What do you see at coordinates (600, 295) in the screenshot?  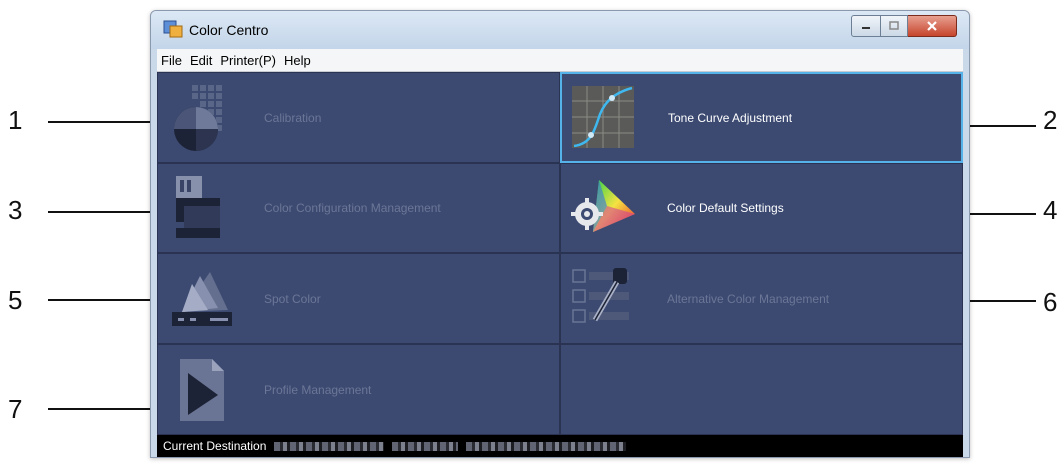 I see `alternative-color-icon` at bounding box center [600, 295].